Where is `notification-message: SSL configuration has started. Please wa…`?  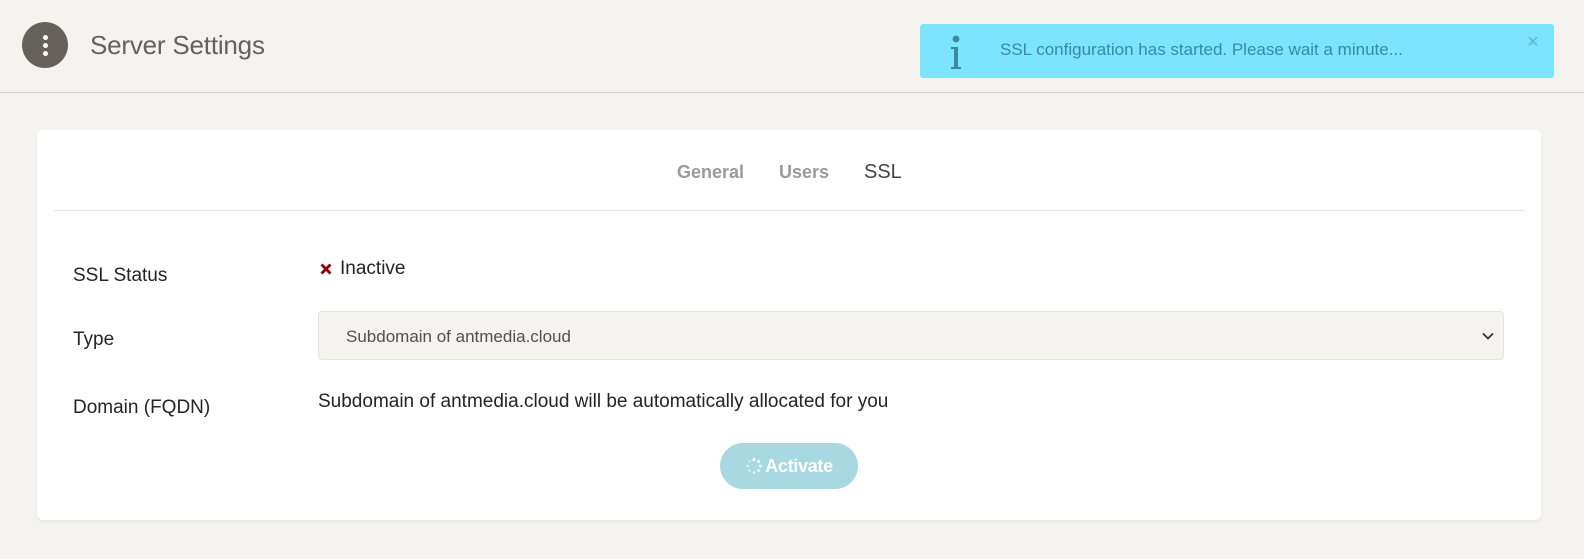 notification-message: SSL configuration has started. Please wa… is located at coordinates (1201, 49).